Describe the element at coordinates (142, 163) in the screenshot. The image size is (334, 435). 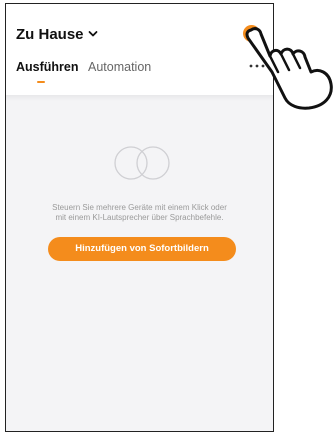
I see `overlapping-circles-icon` at that location.